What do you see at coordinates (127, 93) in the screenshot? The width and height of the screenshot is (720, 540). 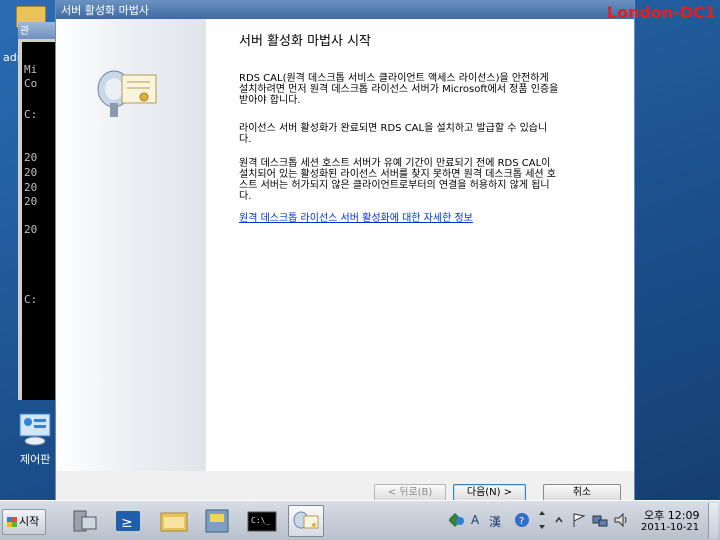 I see `license-certificate-icon` at bounding box center [127, 93].